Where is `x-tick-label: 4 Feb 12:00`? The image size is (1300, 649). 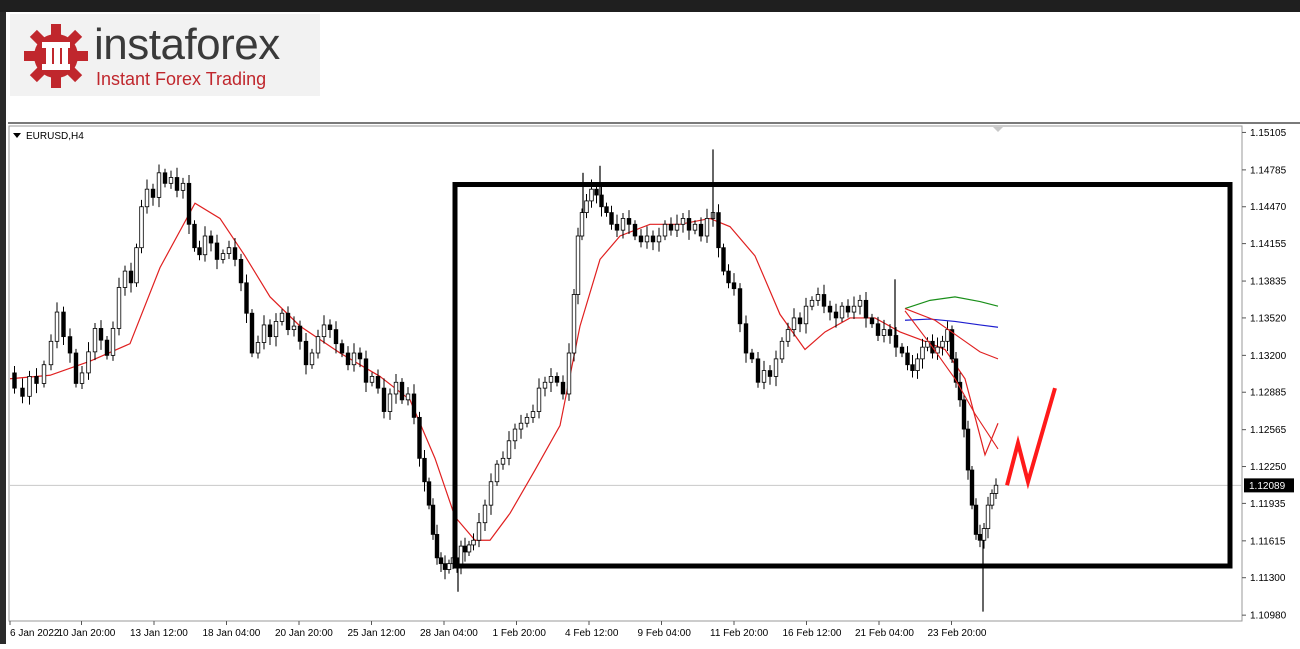 x-tick-label: 4 Feb 12:00 is located at coordinates (592, 633).